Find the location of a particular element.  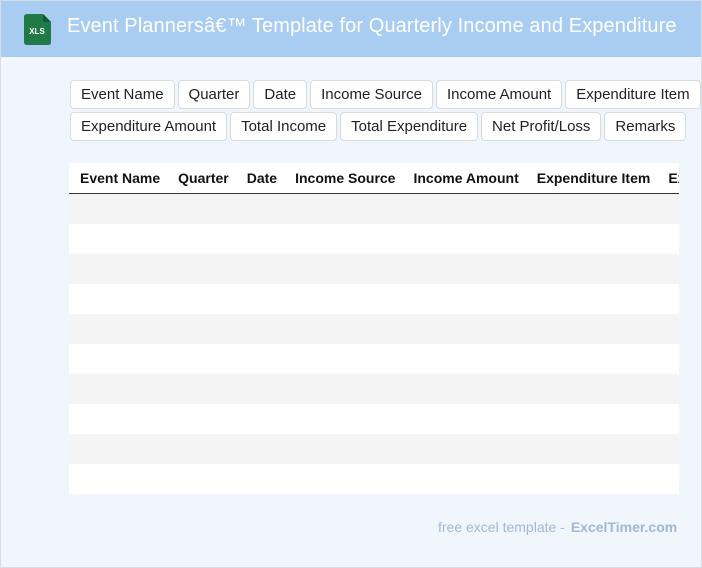

field-chip: Quarter is located at coordinates (214, 94).